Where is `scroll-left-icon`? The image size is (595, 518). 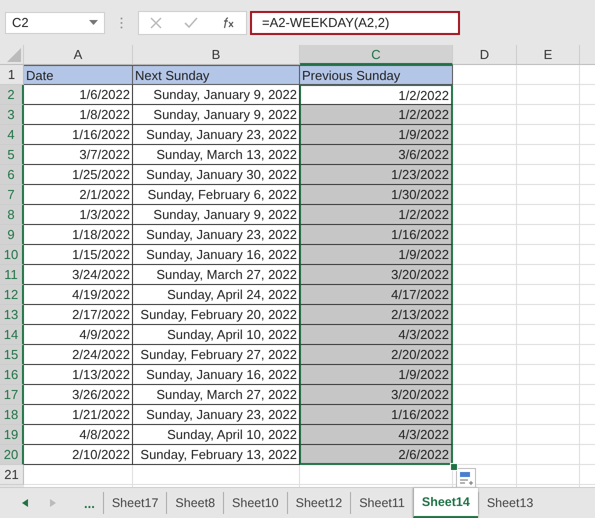 scroll-left-icon is located at coordinates (25, 503).